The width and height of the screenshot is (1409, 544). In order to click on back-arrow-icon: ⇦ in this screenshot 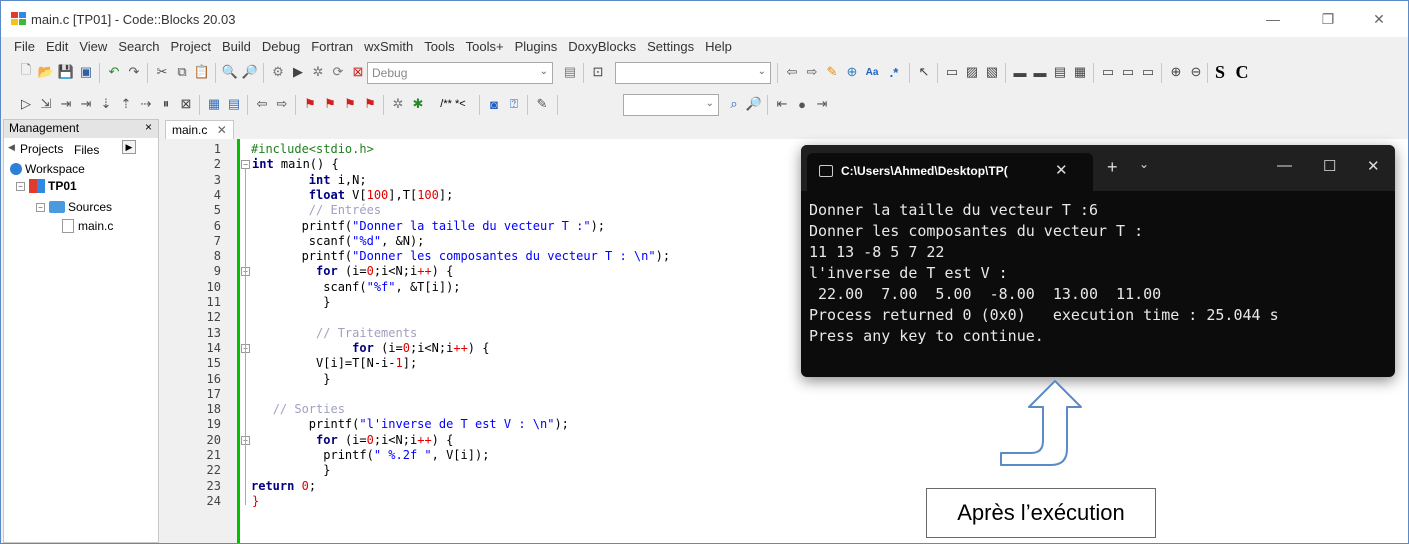, I will do `click(792, 72)`.